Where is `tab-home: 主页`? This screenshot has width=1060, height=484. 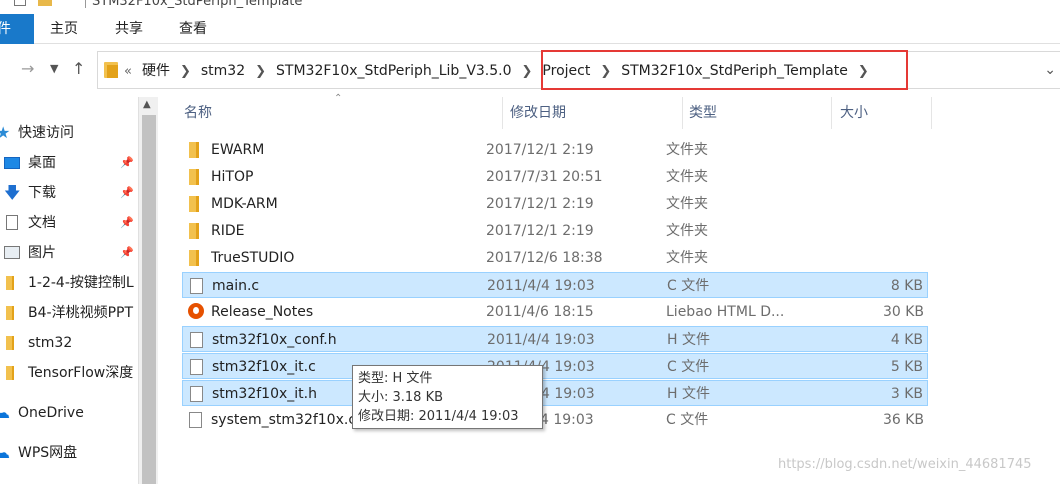 tab-home: 主页 is located at coordinates (64, 29).